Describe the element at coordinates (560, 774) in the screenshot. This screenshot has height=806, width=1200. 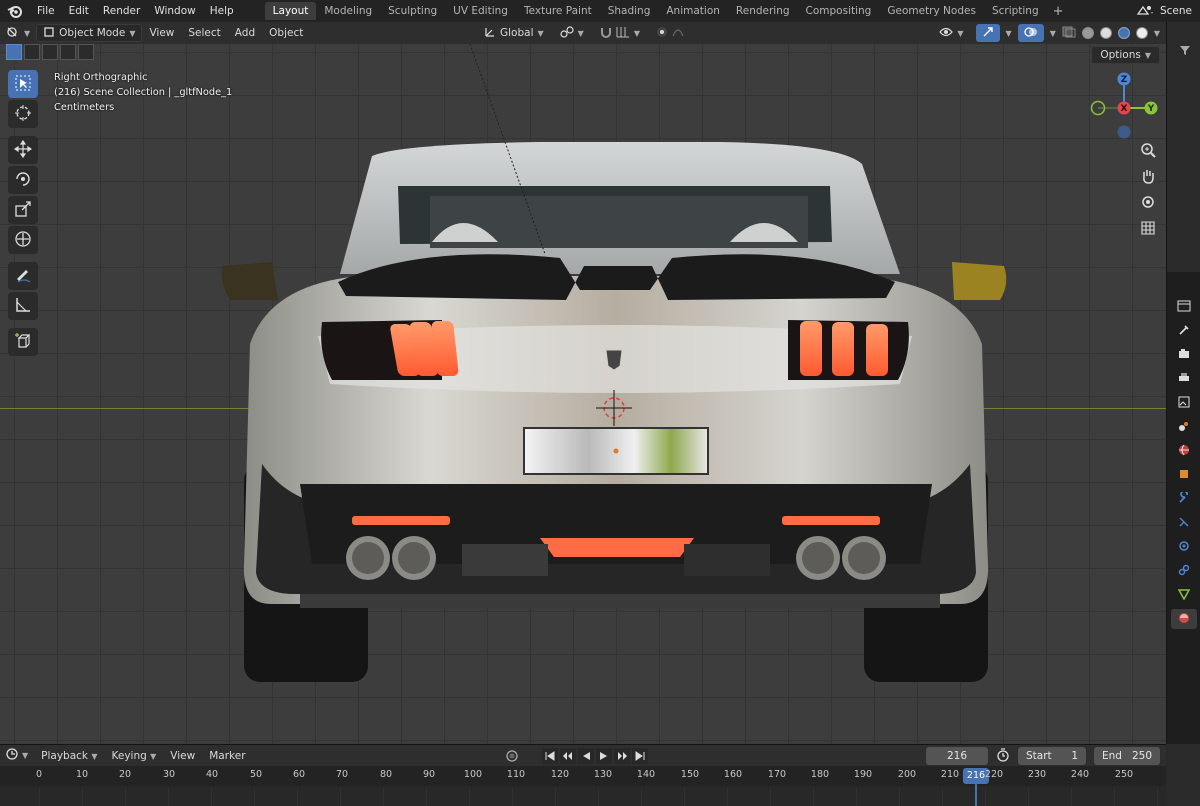
I see `ruler-tick: 120` at that location.